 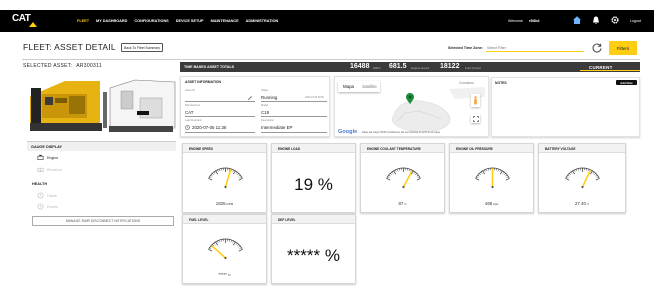 I want to click on time-zone-select, so click(x=535, y=48).